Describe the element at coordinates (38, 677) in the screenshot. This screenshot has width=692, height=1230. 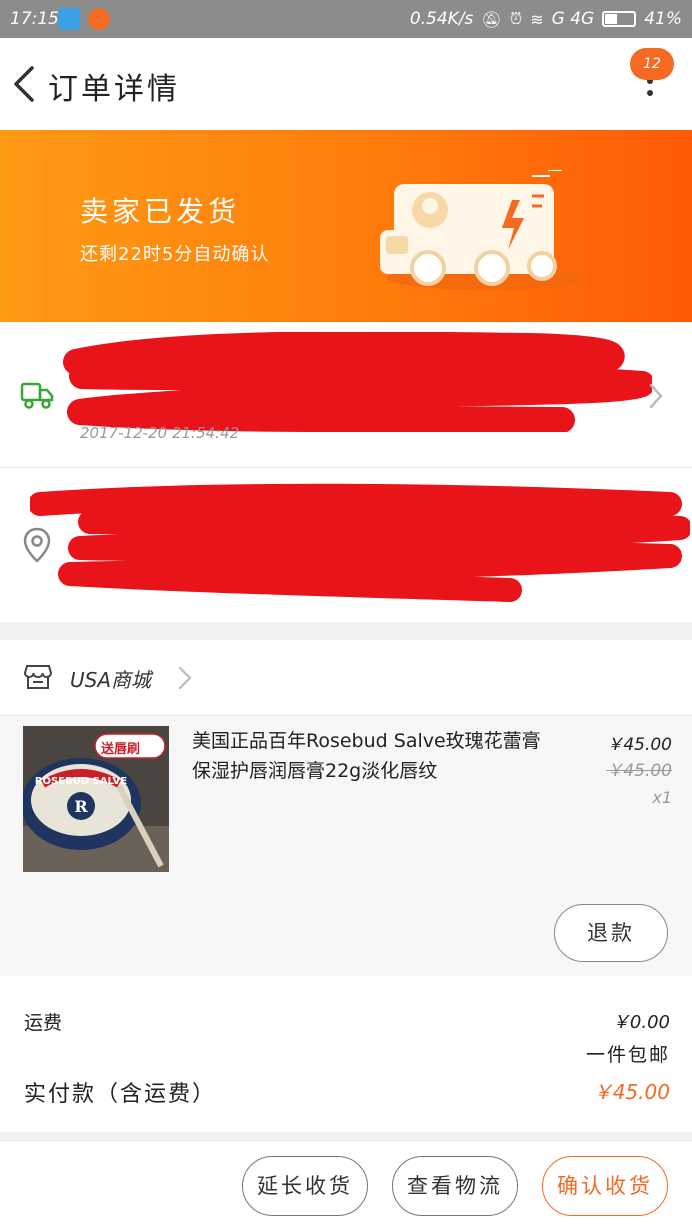
I see `store-icon` at that location.